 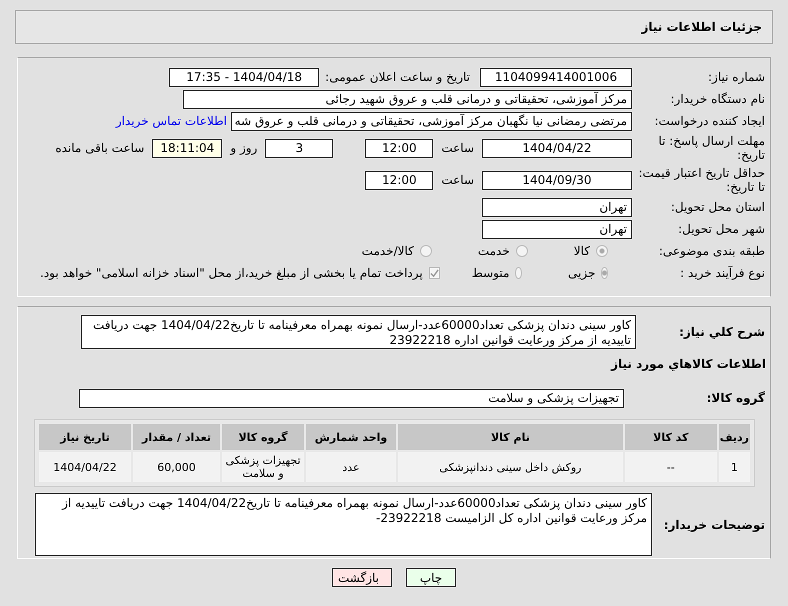 I want to click on table-cell: تجهیزات پزشکی و سلامت, so click(x=263, y=467).